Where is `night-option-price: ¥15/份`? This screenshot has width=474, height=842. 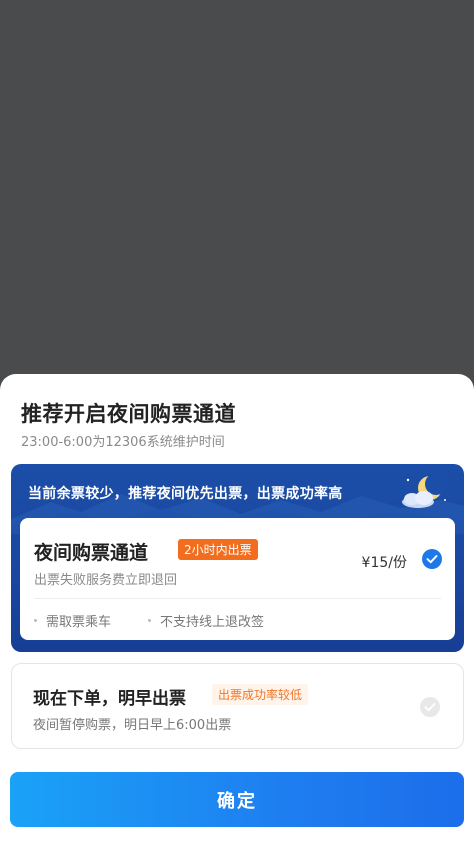
night-option-price: ¥15/份 is located at coordinates (384, 563).